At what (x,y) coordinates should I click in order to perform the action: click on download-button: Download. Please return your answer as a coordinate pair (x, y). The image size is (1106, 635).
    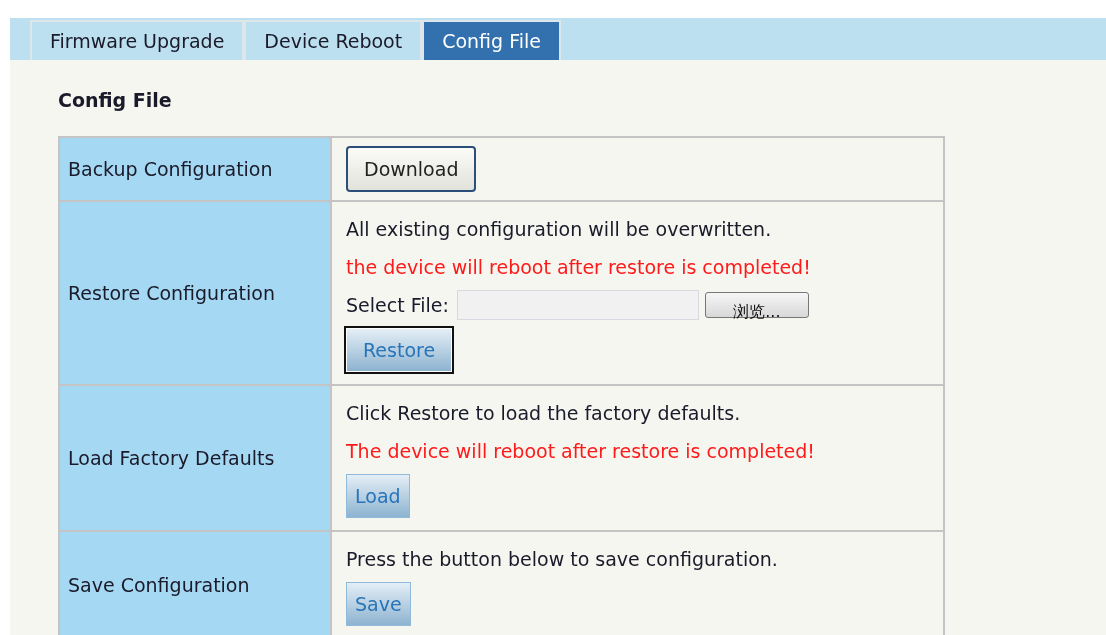
    Looking at the image, I should click on (411, 169).